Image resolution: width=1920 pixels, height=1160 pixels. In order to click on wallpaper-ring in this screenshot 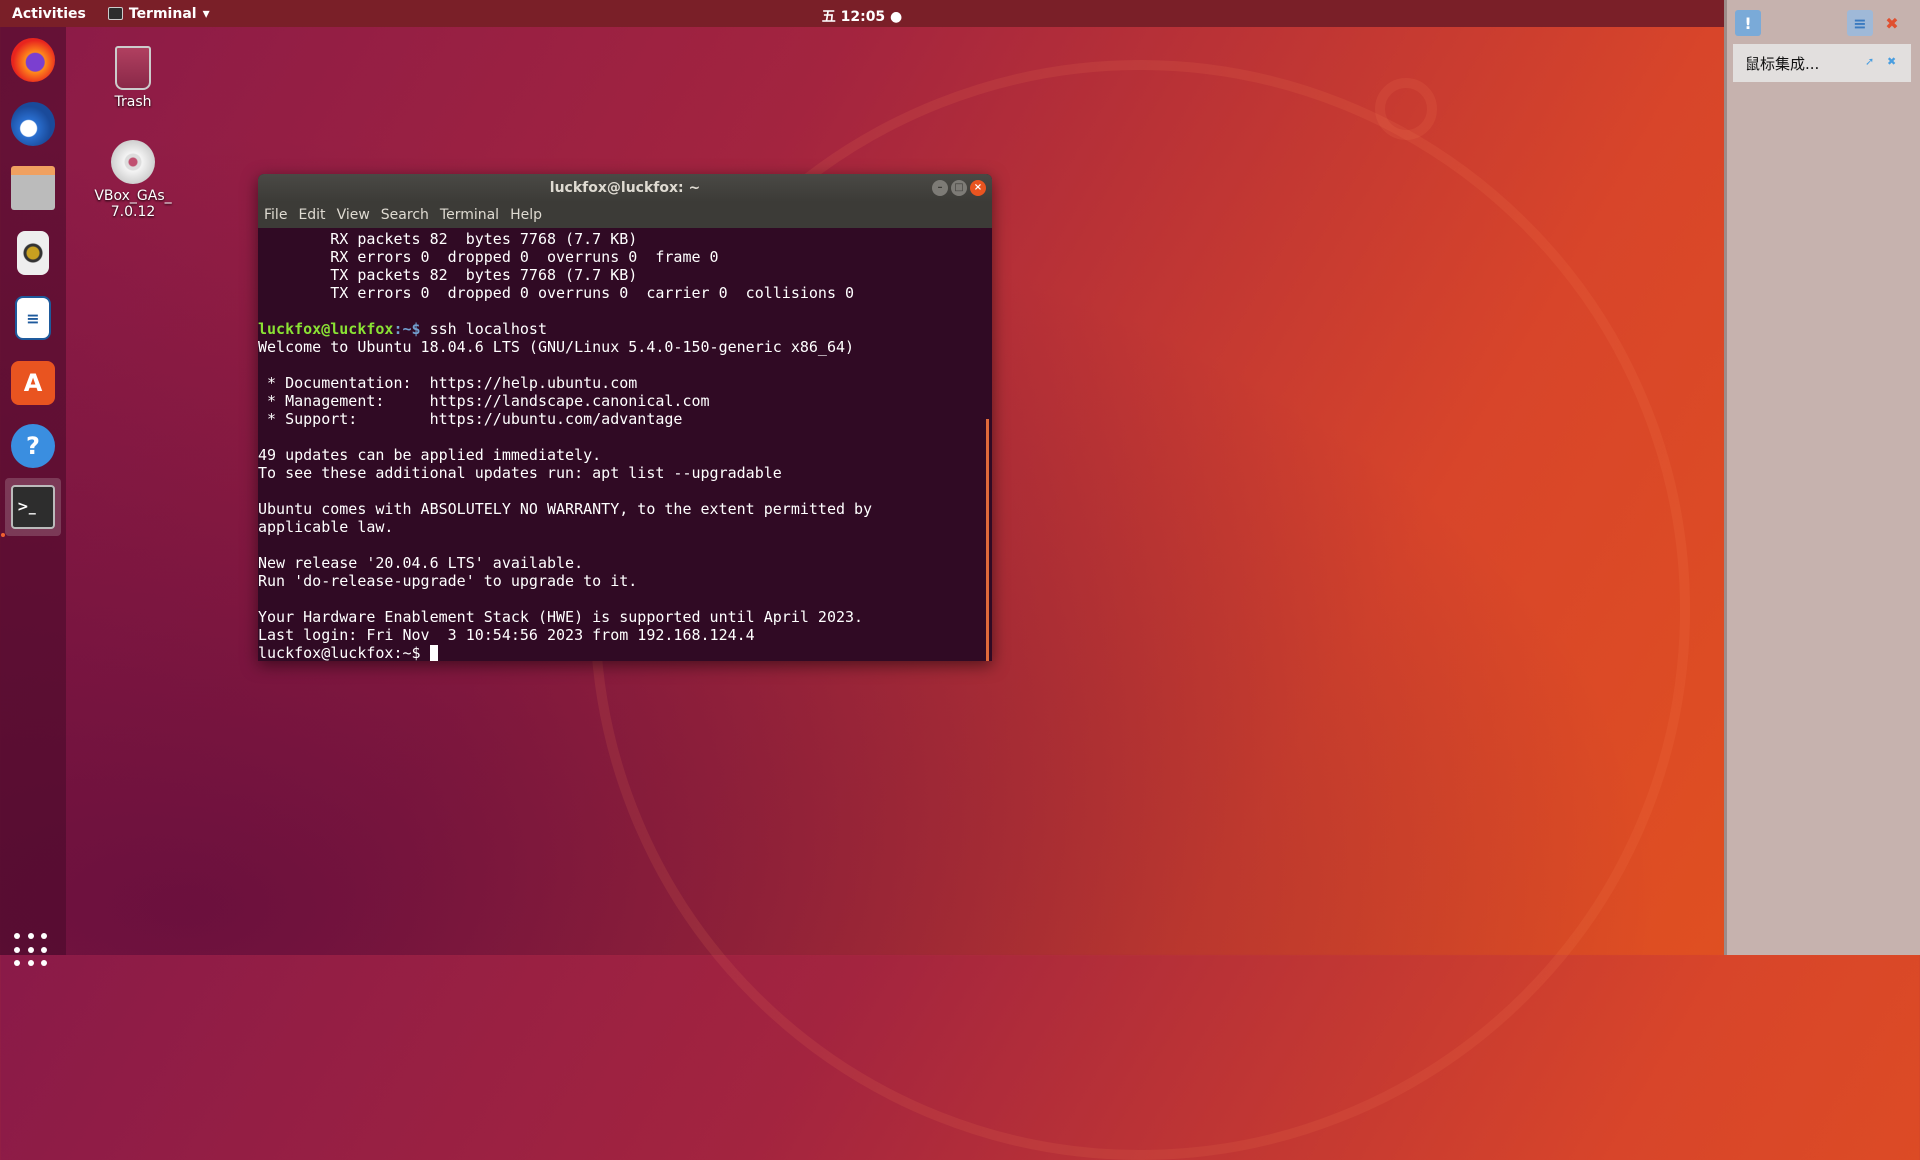, I will do `click(1406, 109)`.